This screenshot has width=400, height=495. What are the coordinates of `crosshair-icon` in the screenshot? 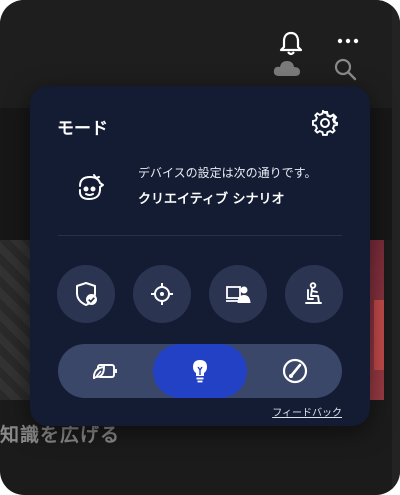 It's located at (162, 294).